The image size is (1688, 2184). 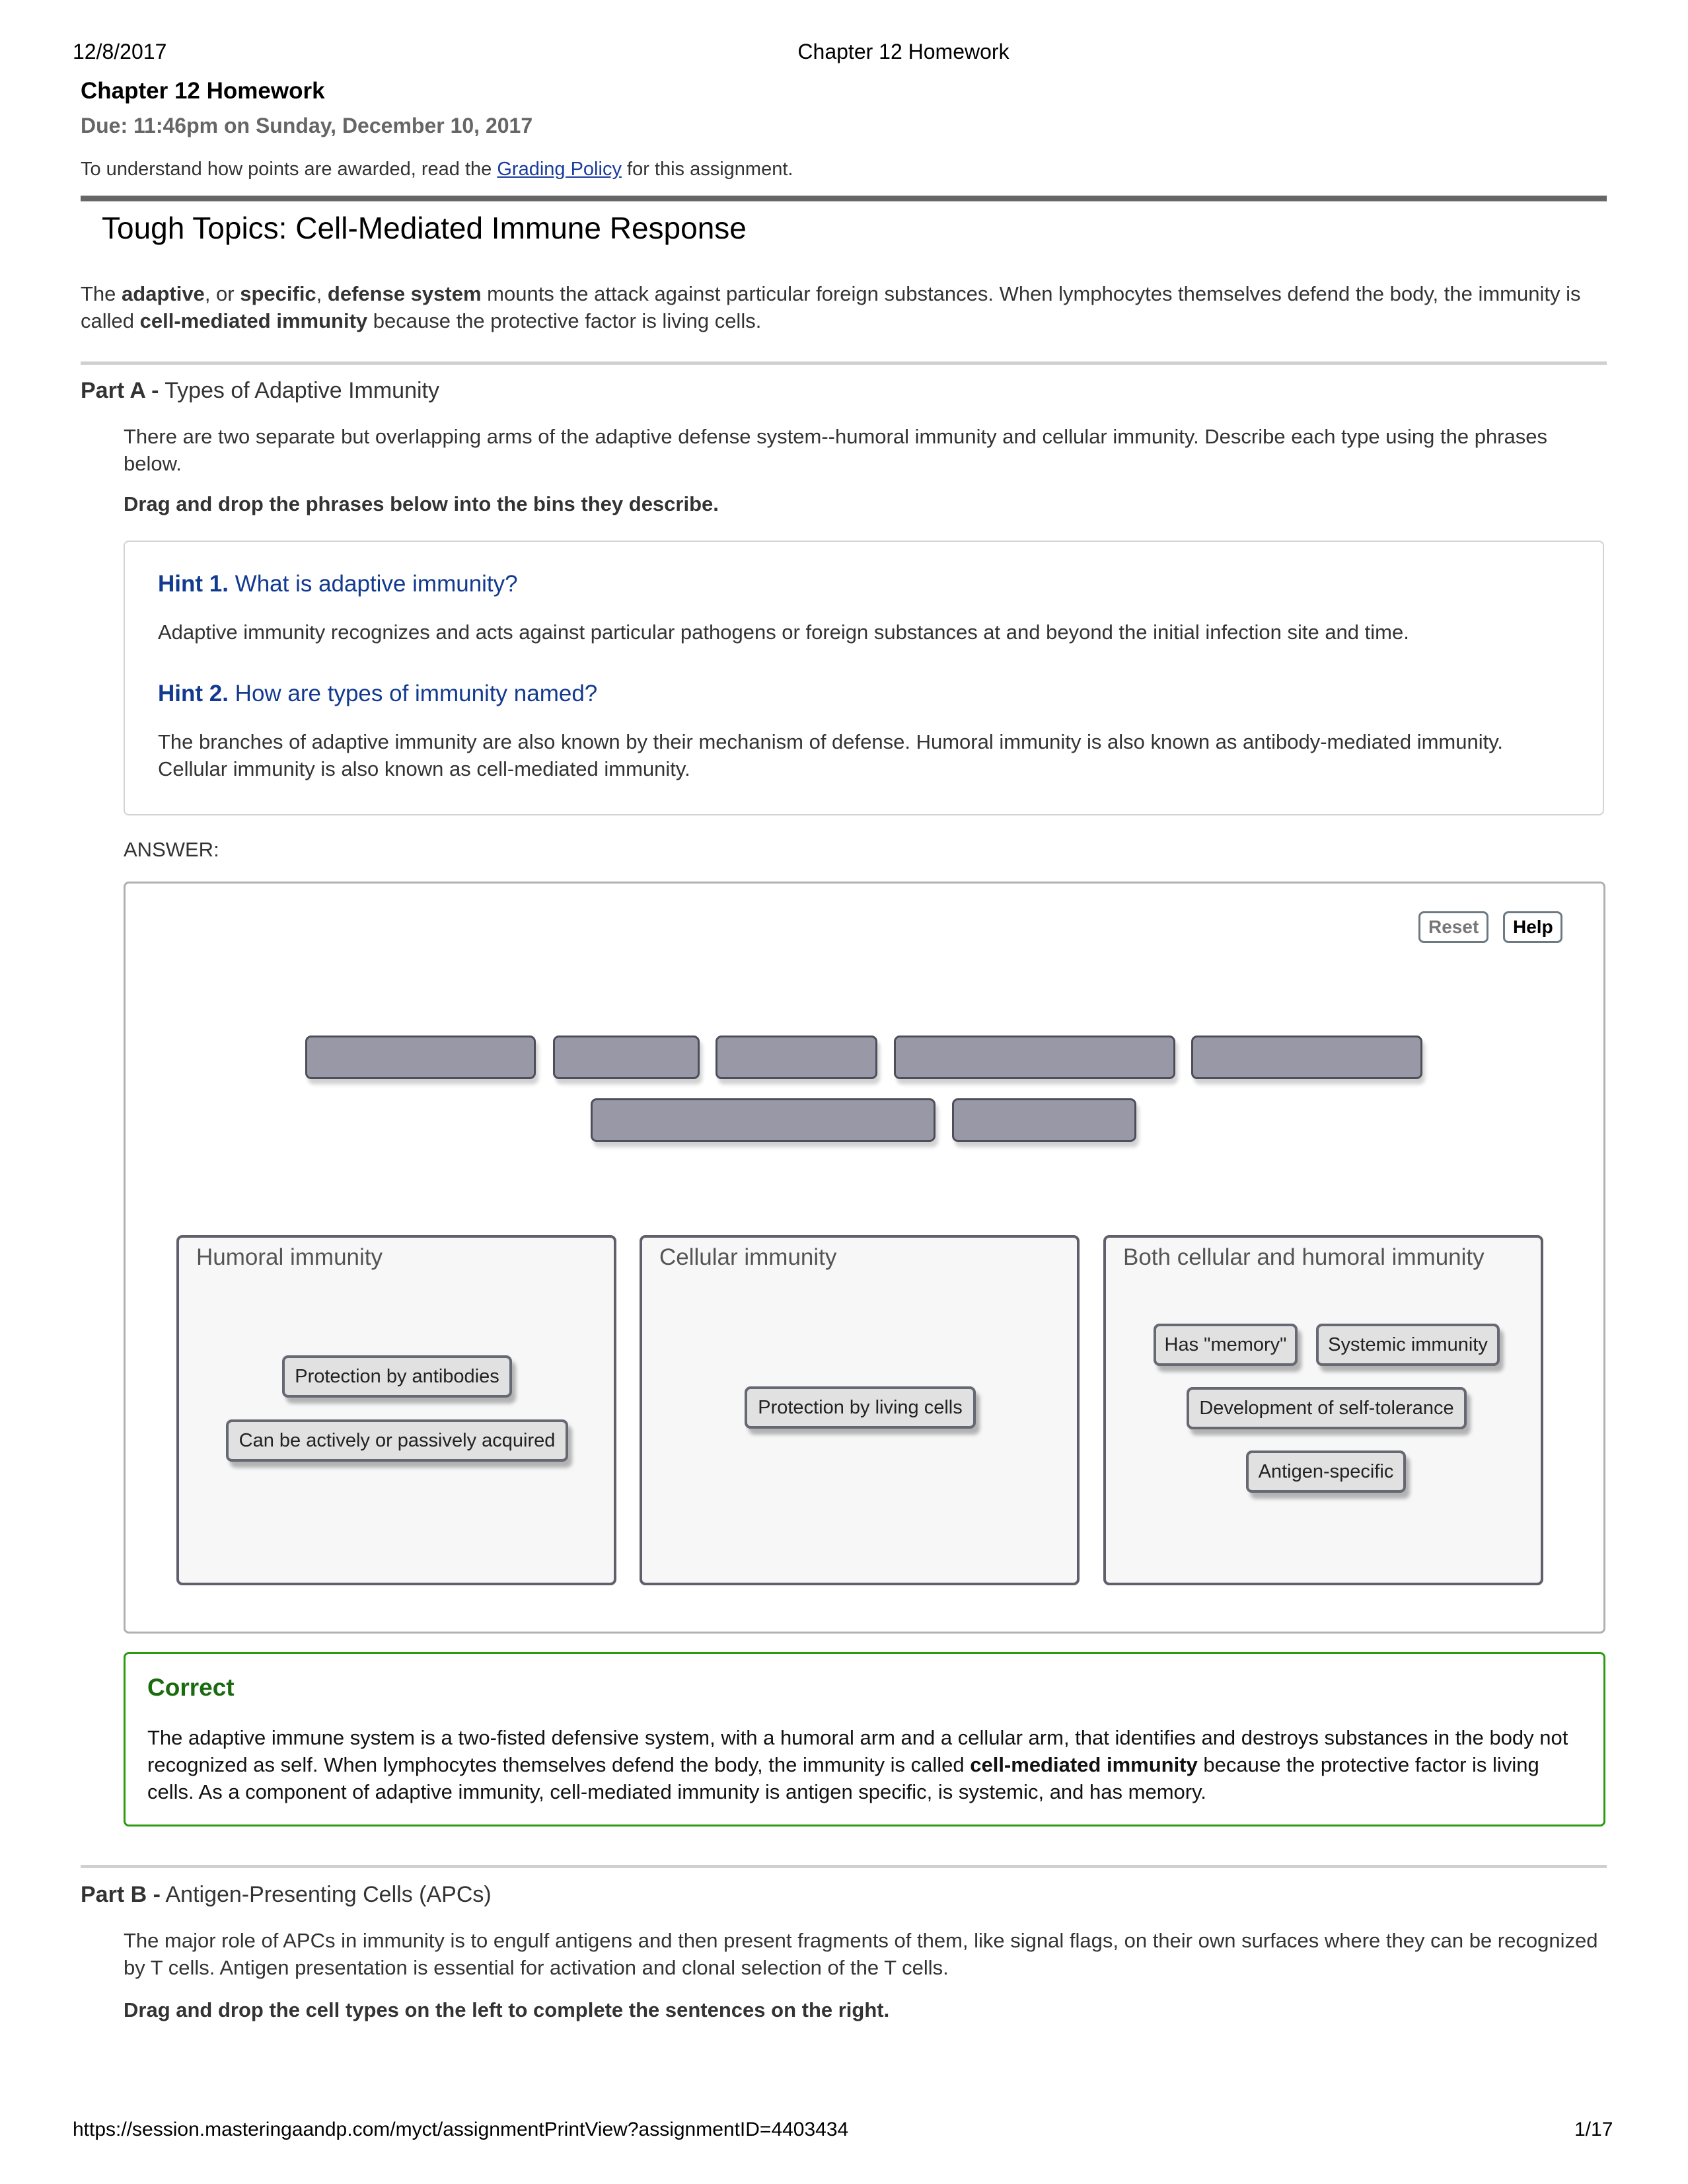 I want to click on print-page-title: Chapter 12 Homework, so click(x=903, y=51).